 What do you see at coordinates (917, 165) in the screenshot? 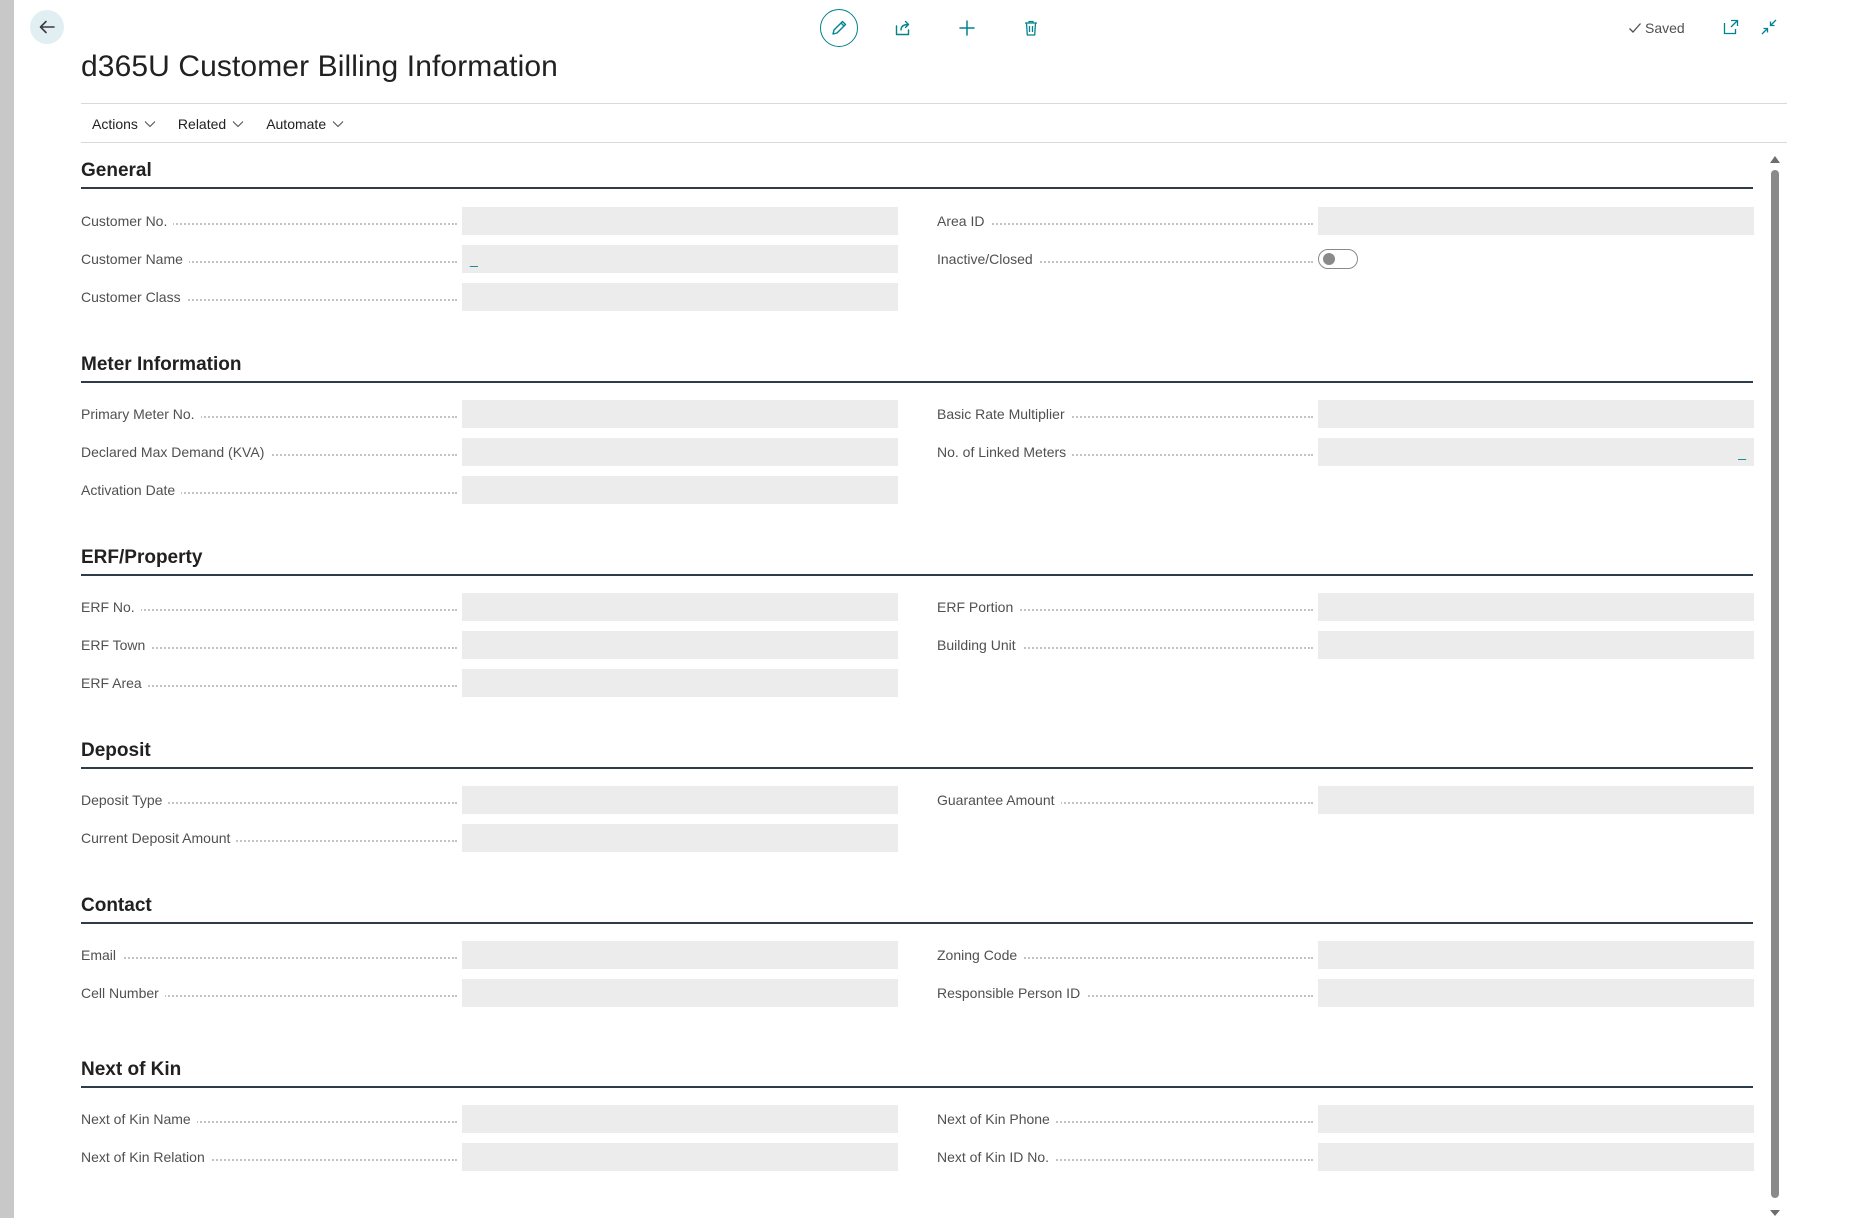
I see `section-header-general: General` at bounding box center [917, 165].